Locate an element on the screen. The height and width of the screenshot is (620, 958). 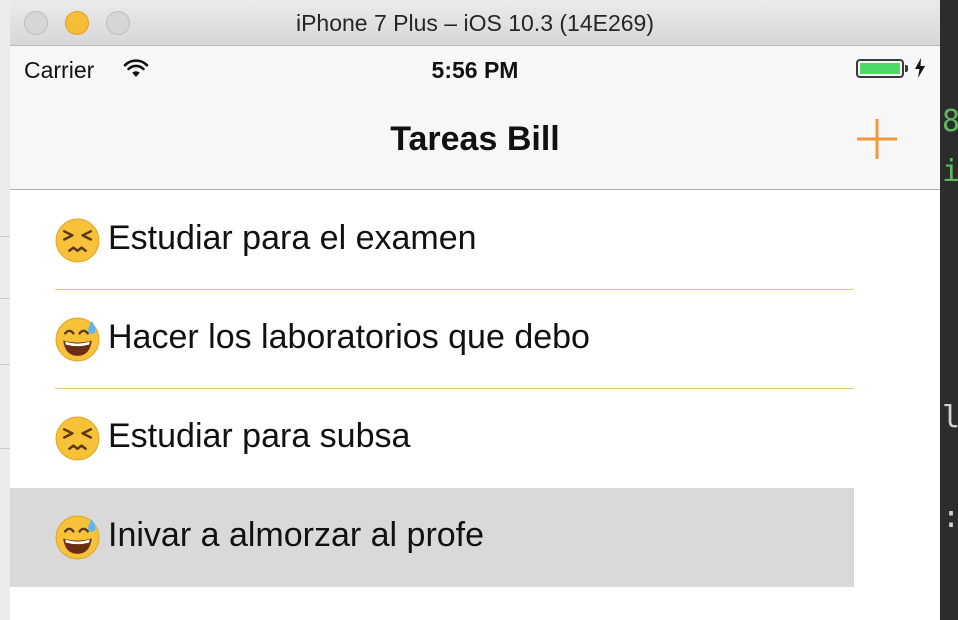
task-row: Inivar a almorzar al profe is located at coordinates (432, 537).